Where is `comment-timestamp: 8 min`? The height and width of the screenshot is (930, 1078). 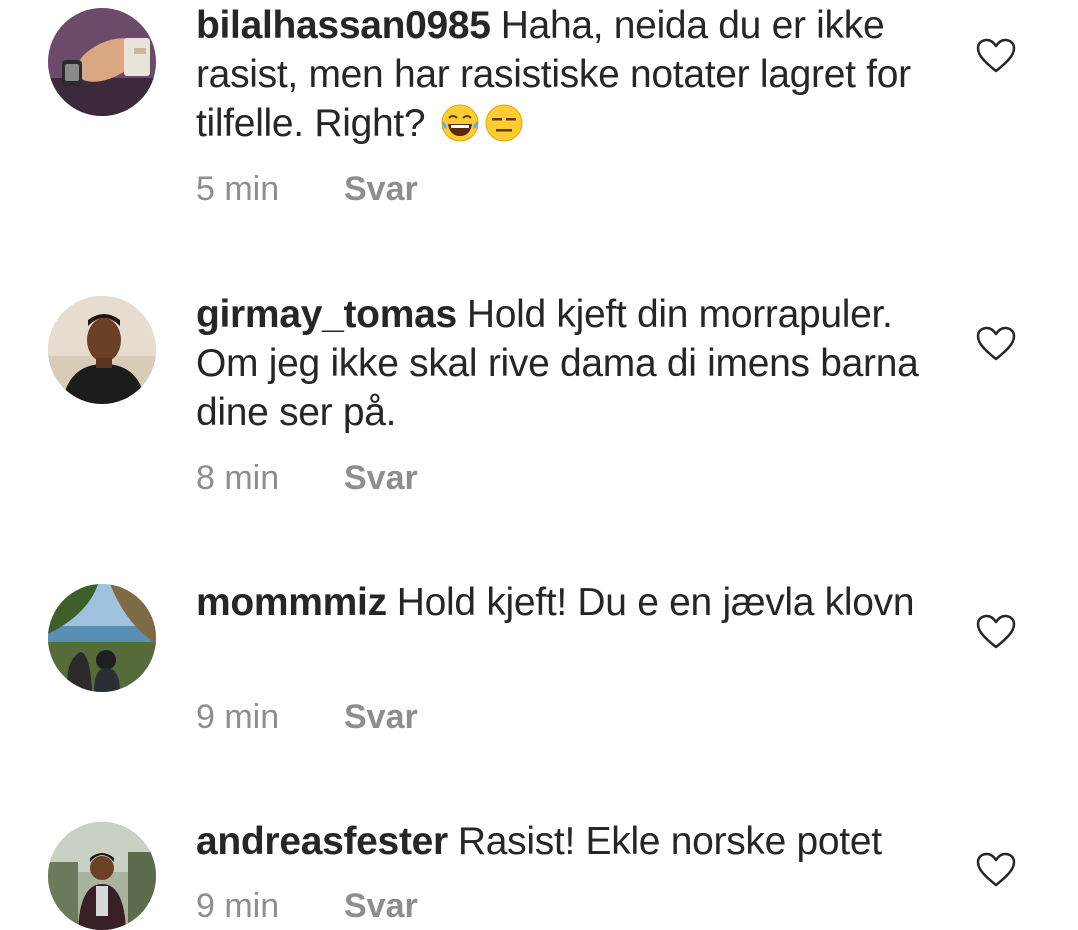
comment-timestamp: 8 min is located at coordinates (238, 478).